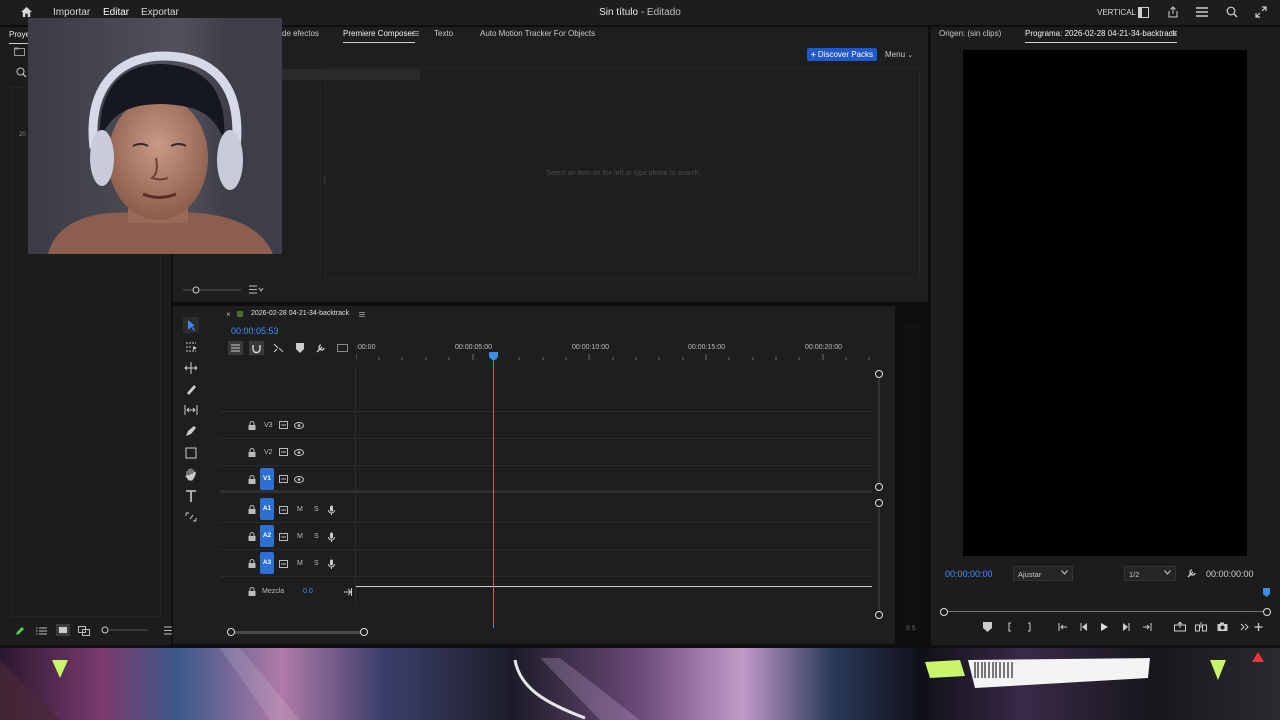 This screenshot has height=720, width=1280. I want to click on time-ruler, so click(614, 357).